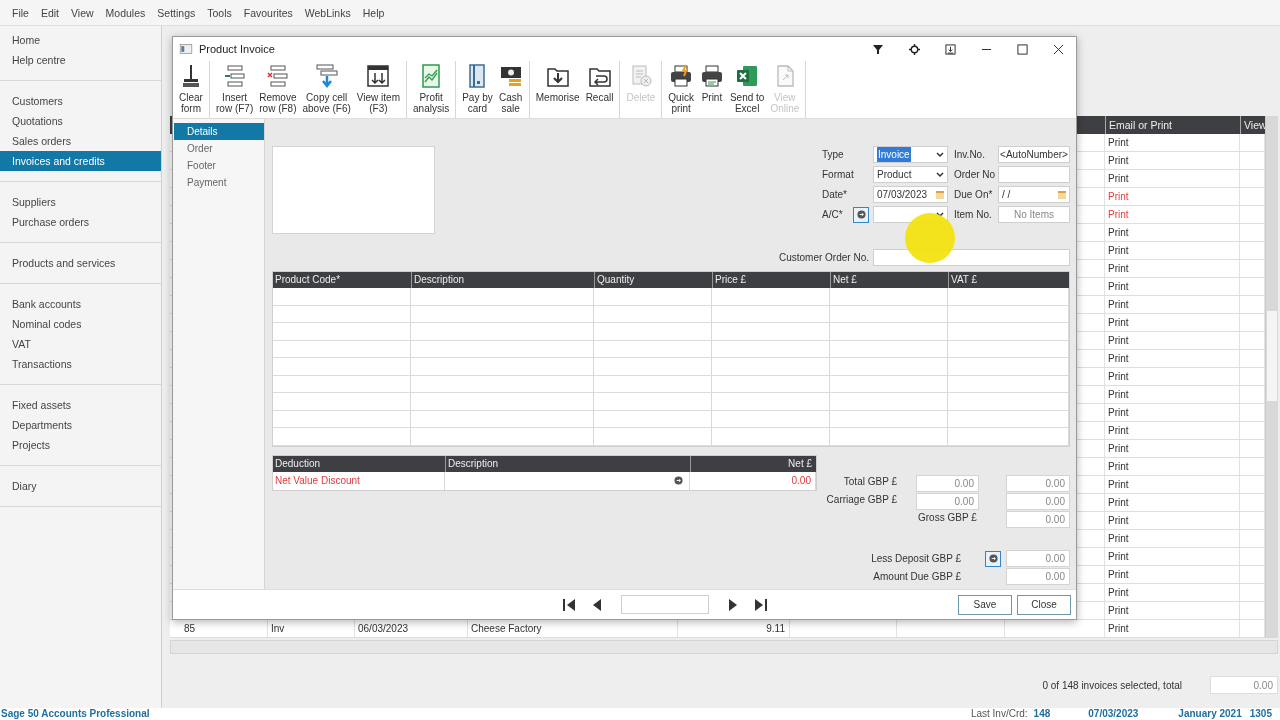 This screenshot has height=720, width=1280. What do you see at coordinates (235, 89) in the screenshot?
I see `toolbar-button: Insert row (F7)` at bounding box center [235, 89].